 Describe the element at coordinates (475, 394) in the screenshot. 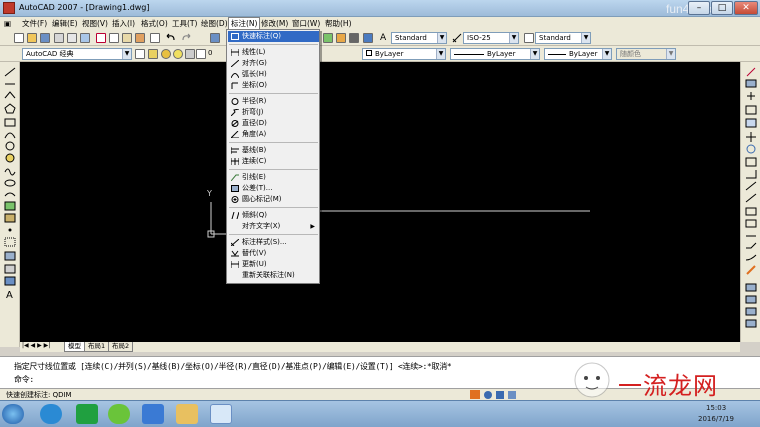

I see `ime-icon` at that location.